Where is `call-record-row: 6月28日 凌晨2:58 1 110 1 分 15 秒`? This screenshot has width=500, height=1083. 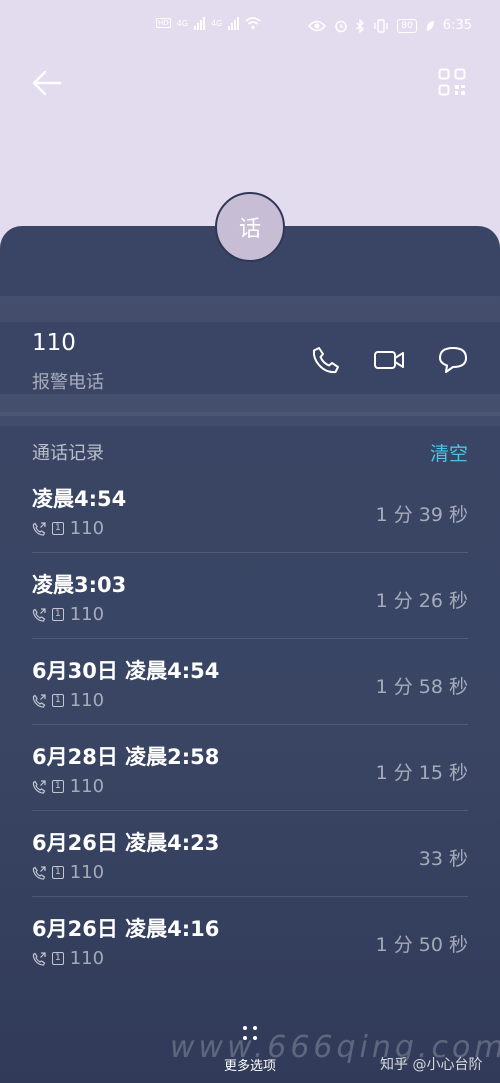
call-record-row: 6月28日 凌晨2:58 1 110 1 分 15 秒 is located at coordinates (250, 768).